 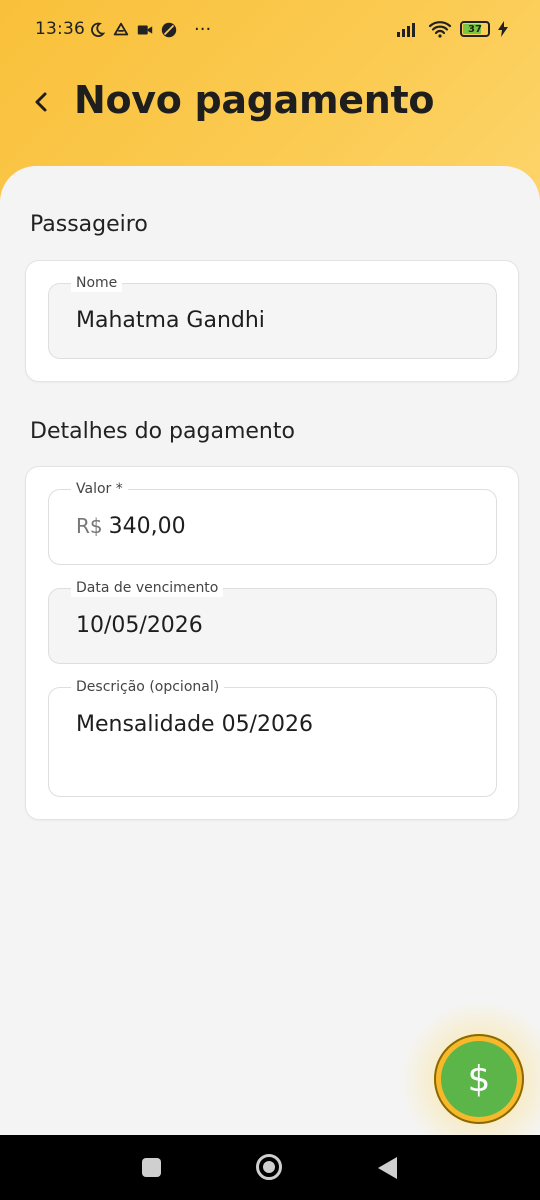 I want to click on home-icon, so click(x=269, y=1167).